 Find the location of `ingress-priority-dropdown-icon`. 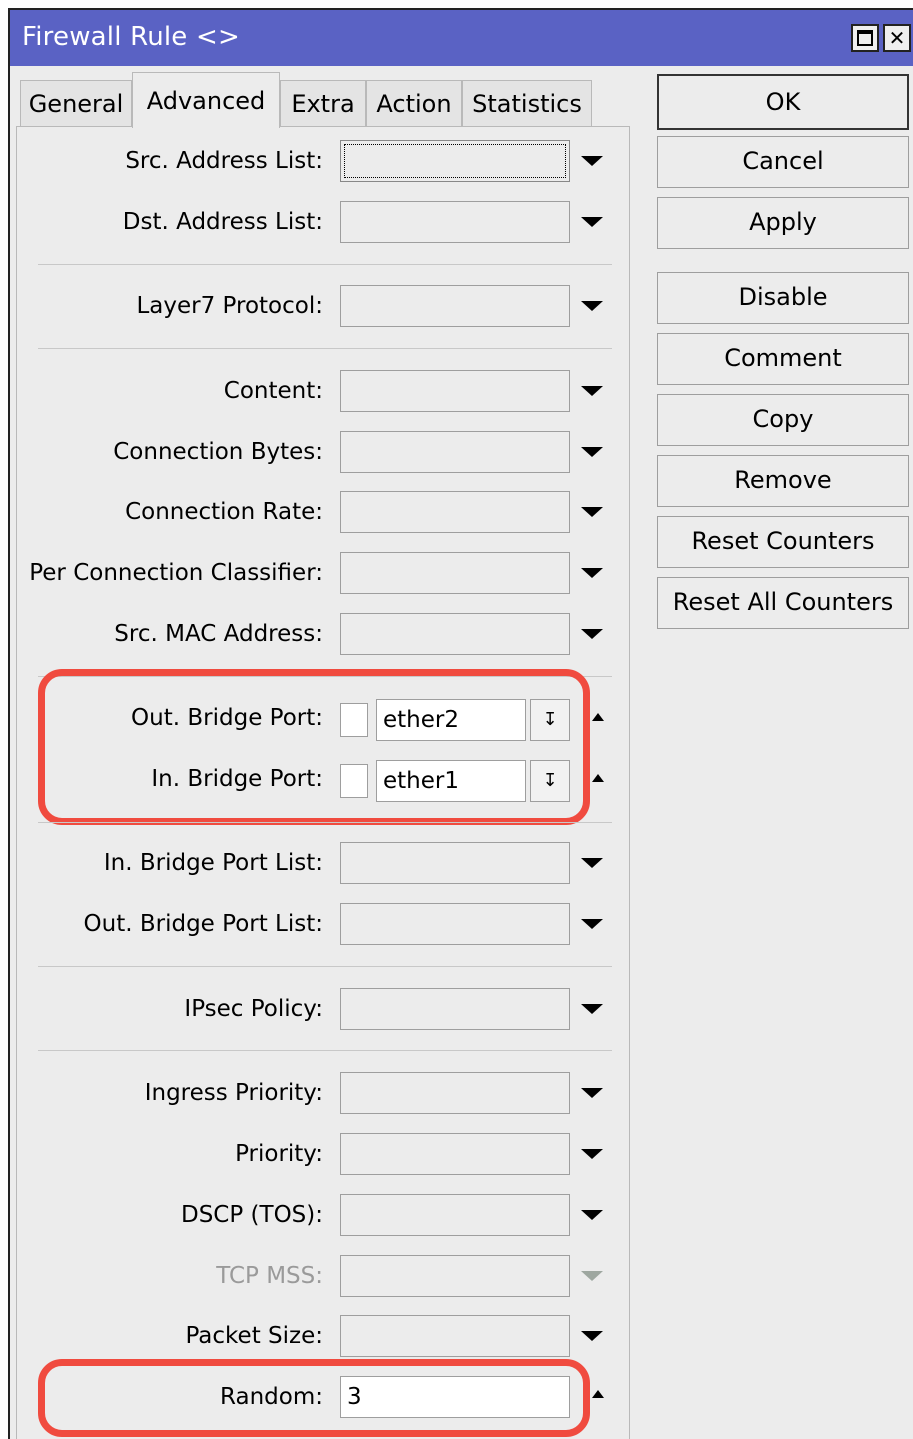

ingress-priority-dropdown-icon is located at coordinates (592, 1093).